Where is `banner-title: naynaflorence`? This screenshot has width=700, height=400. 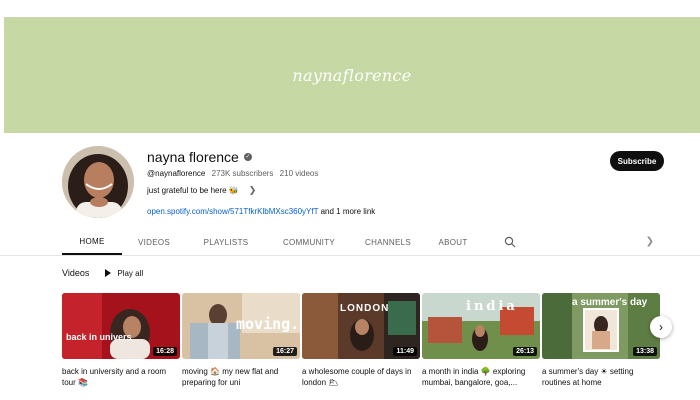 banner-title: naynaflorence is located at coordinates (352, 75).